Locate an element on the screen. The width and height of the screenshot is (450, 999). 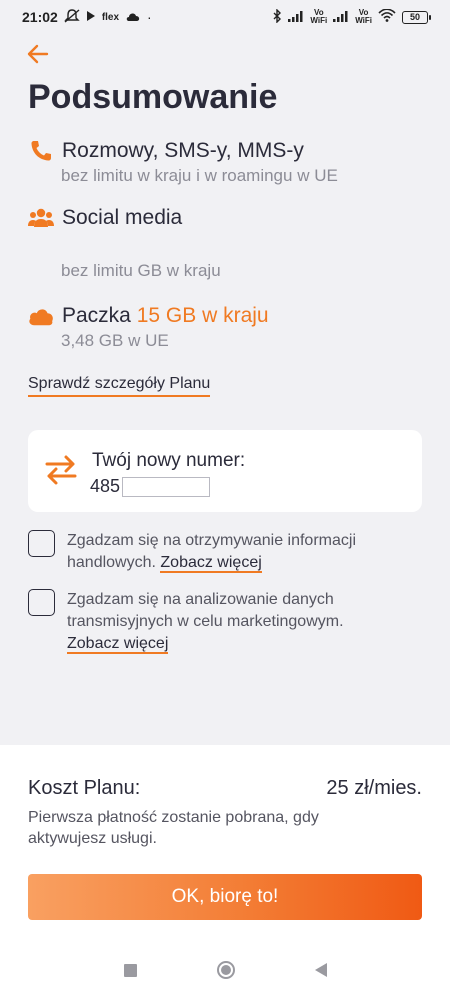
status-bar: 21:02 flex · Vo WiFi Vo WiFi 50 is located at coordinates (225, 17).